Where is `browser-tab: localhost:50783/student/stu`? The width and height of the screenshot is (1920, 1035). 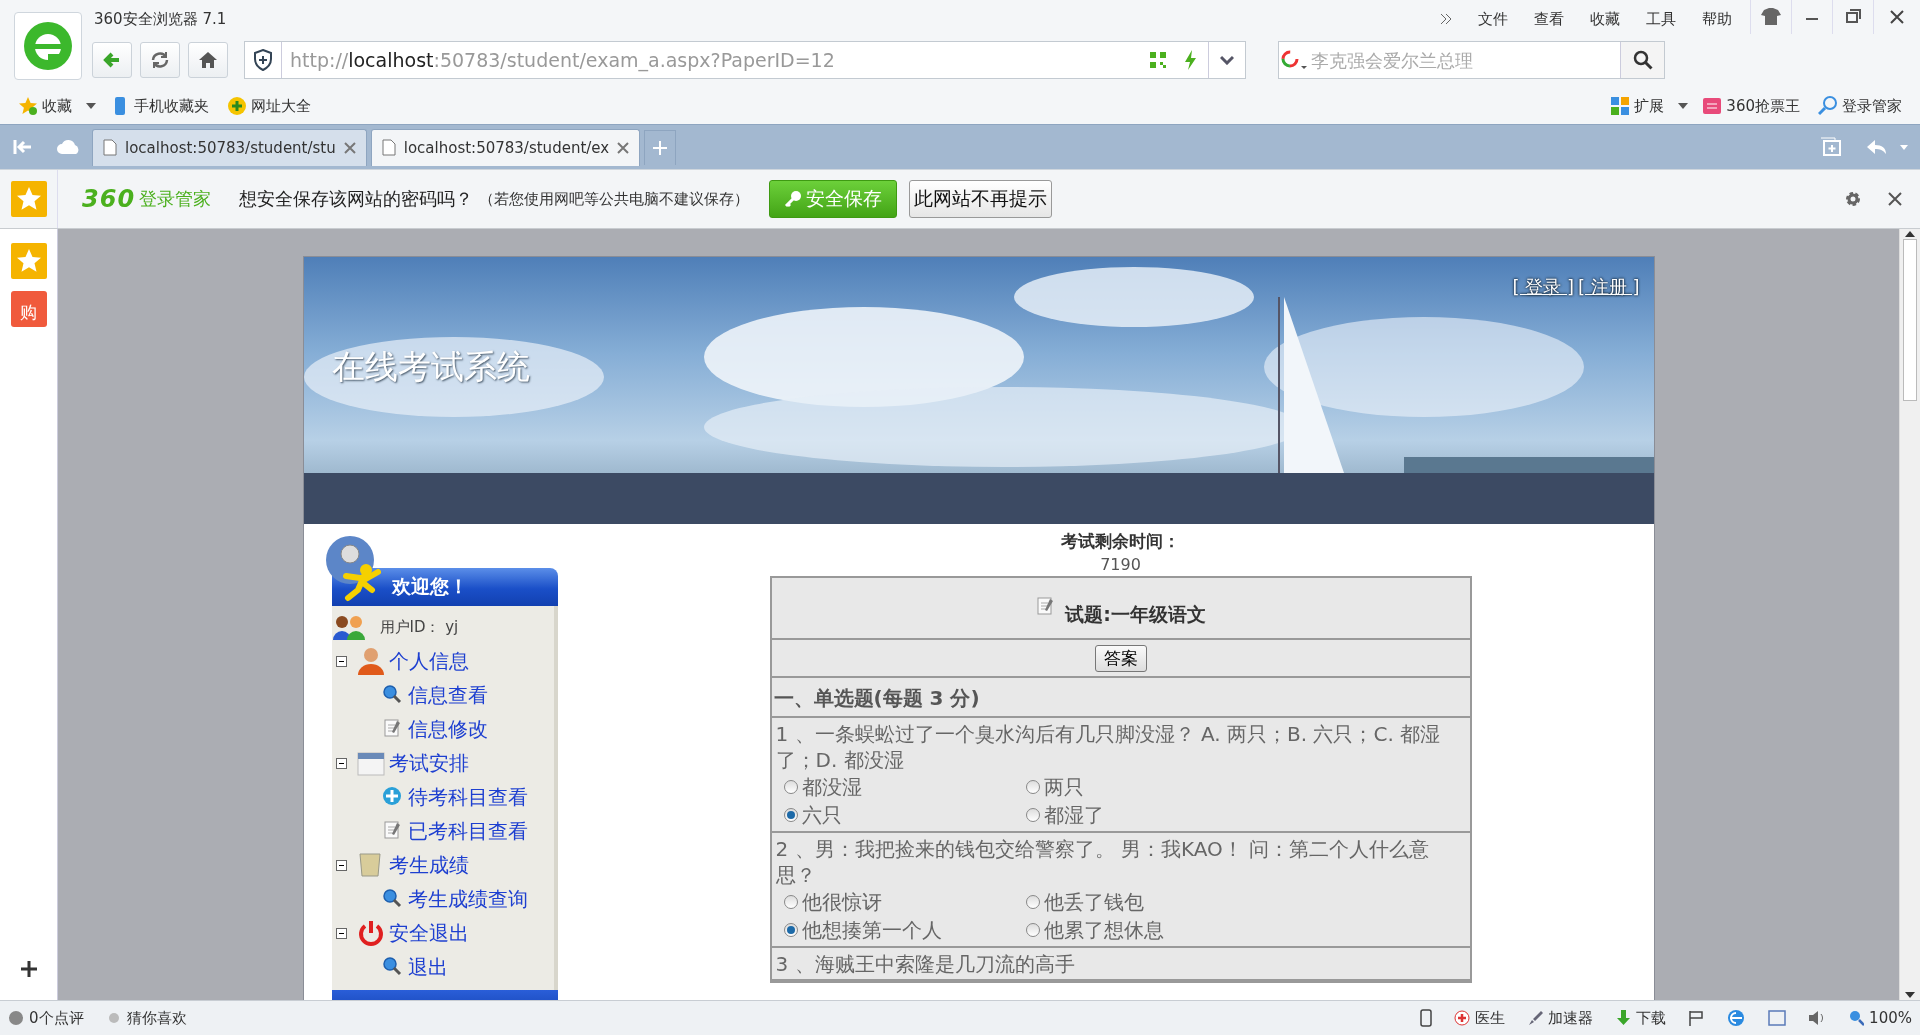 browser-tab: localhost:50783/student/stu is located at coordinates (229, 147).